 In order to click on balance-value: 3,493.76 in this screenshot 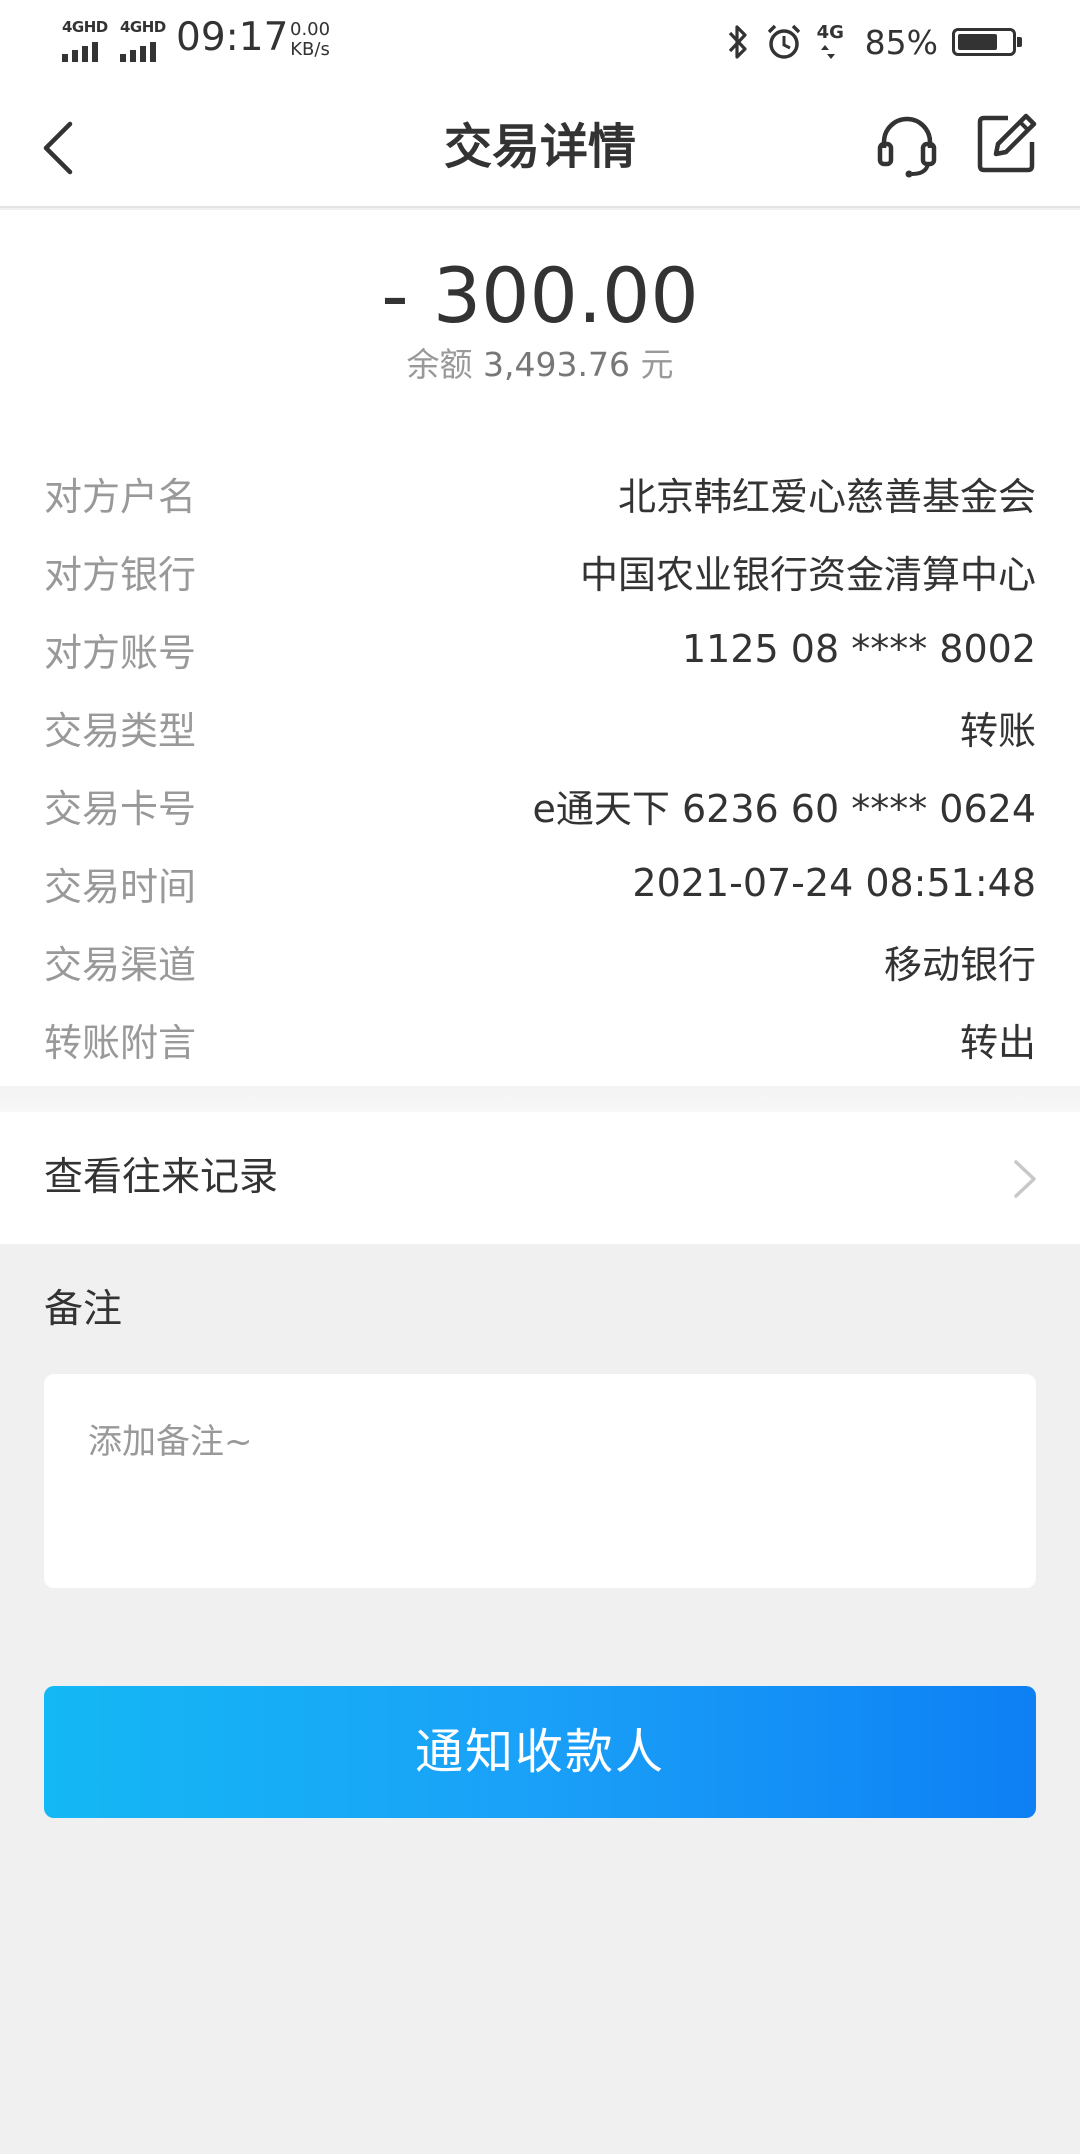, I will do `click(556, 364)`.